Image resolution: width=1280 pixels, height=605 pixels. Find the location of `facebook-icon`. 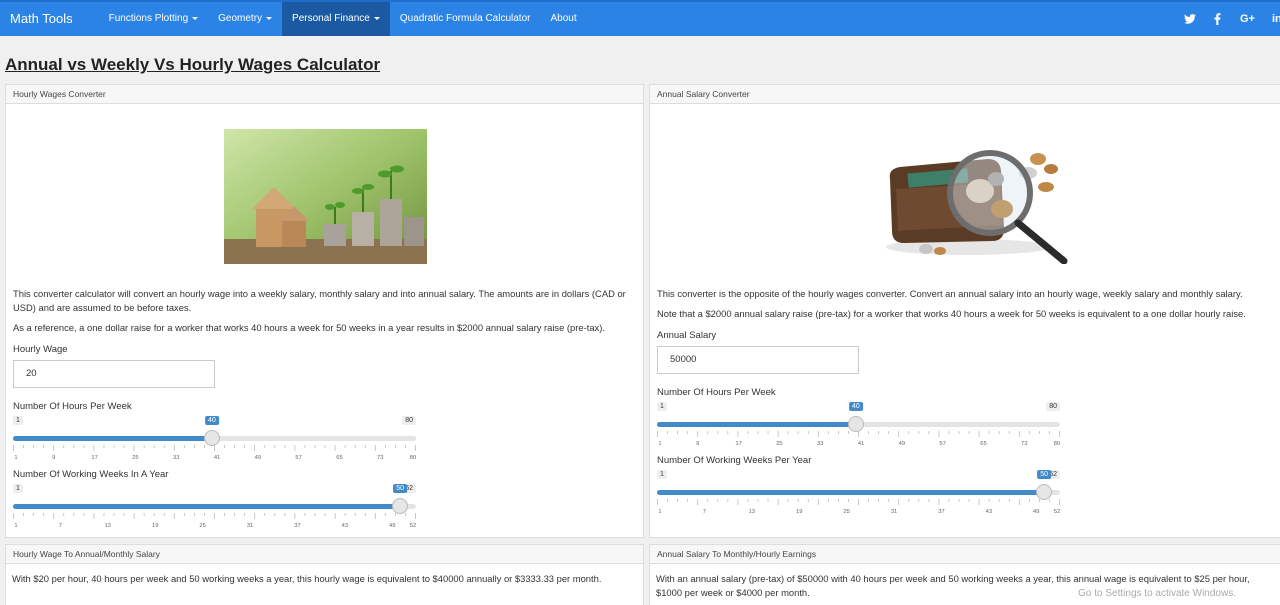

facebook-icon is located at coordinates (1217, 19).